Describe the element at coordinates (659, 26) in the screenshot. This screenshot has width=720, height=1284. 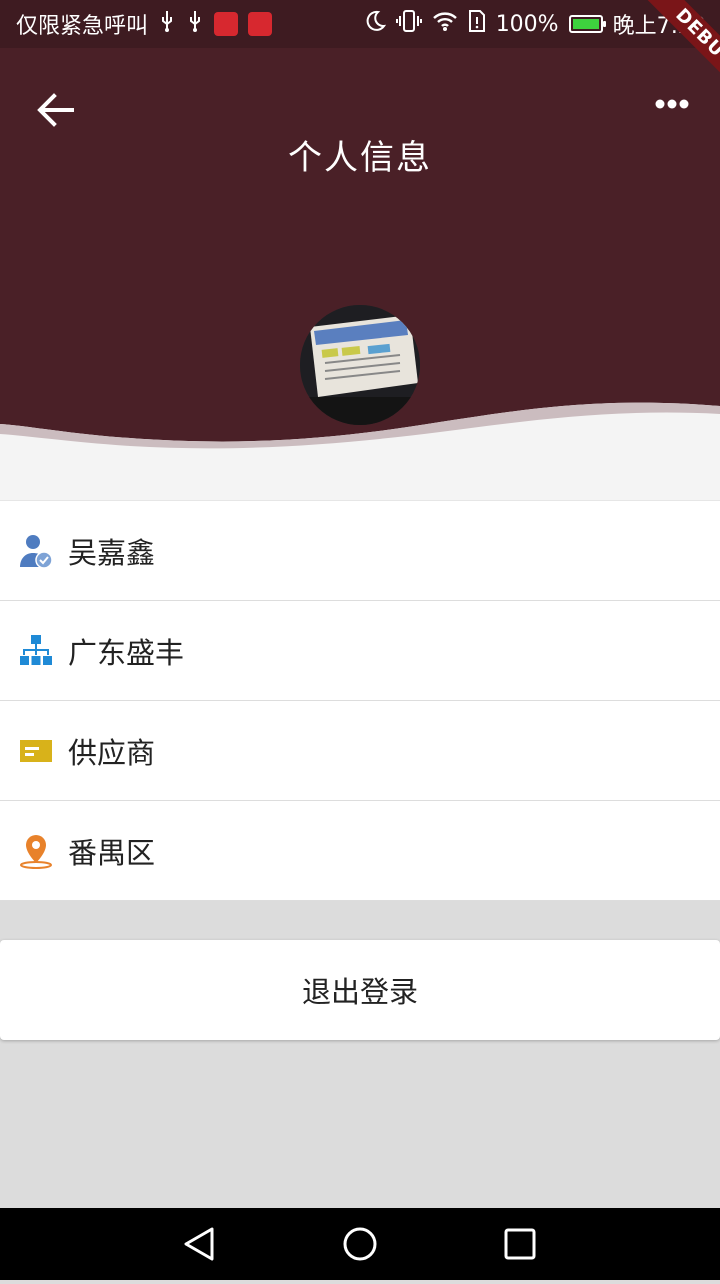
I see `clock: 晚上7:29` at that location.